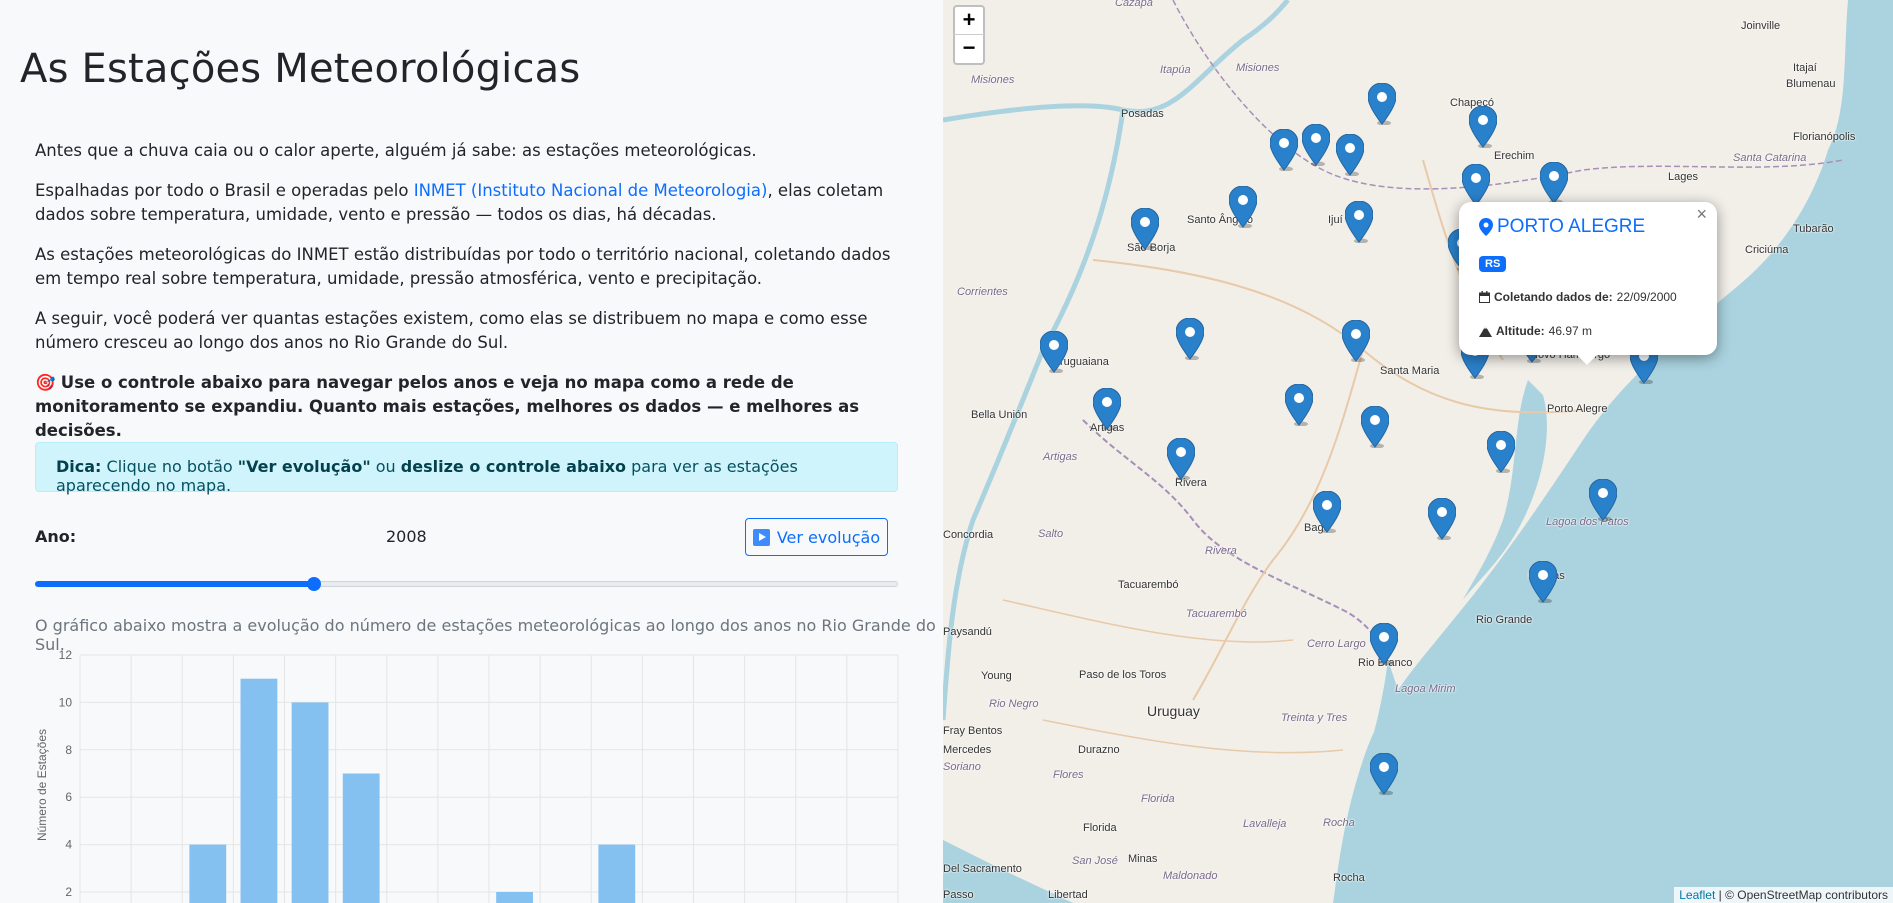  What do you see at coordinates (761, 537) in the screenshot?
I see `play-icon` at bounding box center [761, 537].